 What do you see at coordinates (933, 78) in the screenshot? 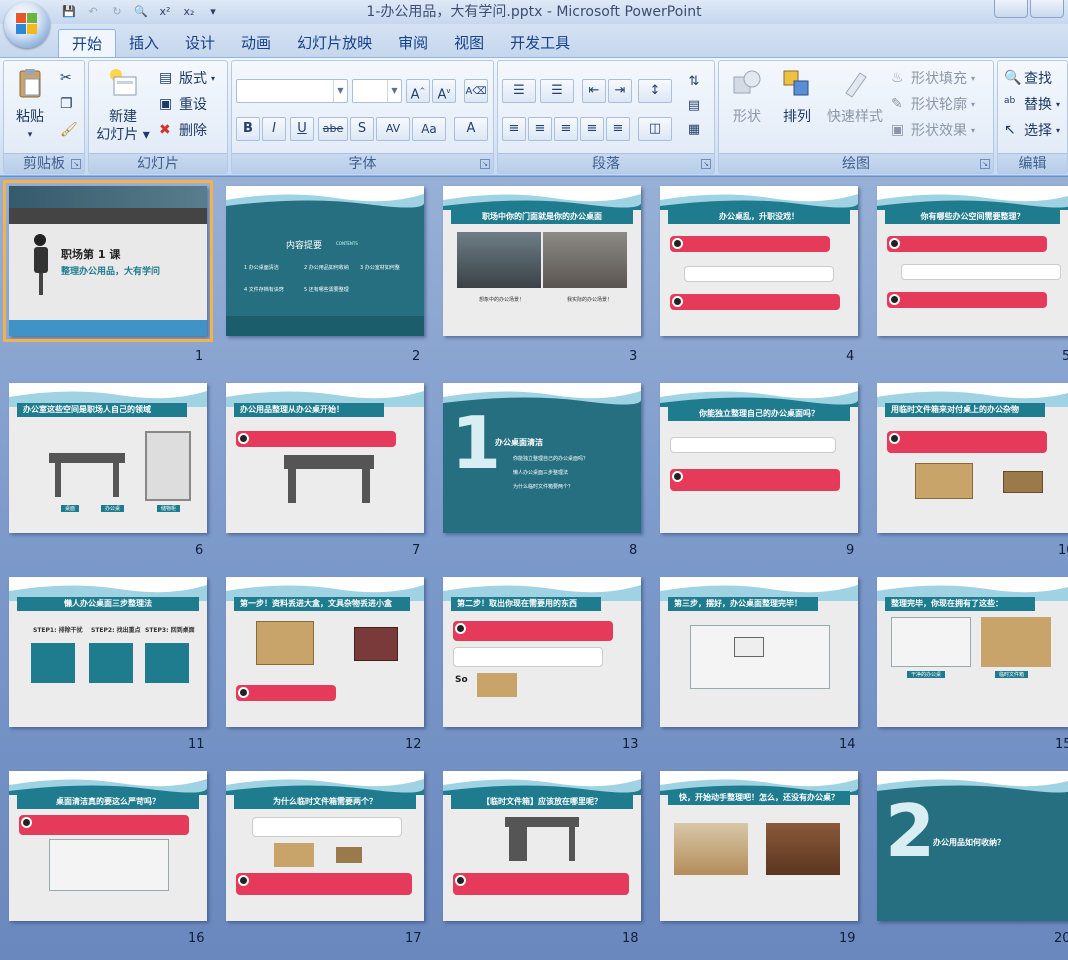
I see `shape-fill-button: ♨ 形状填充 ▾` at bounding box center [933, 78].